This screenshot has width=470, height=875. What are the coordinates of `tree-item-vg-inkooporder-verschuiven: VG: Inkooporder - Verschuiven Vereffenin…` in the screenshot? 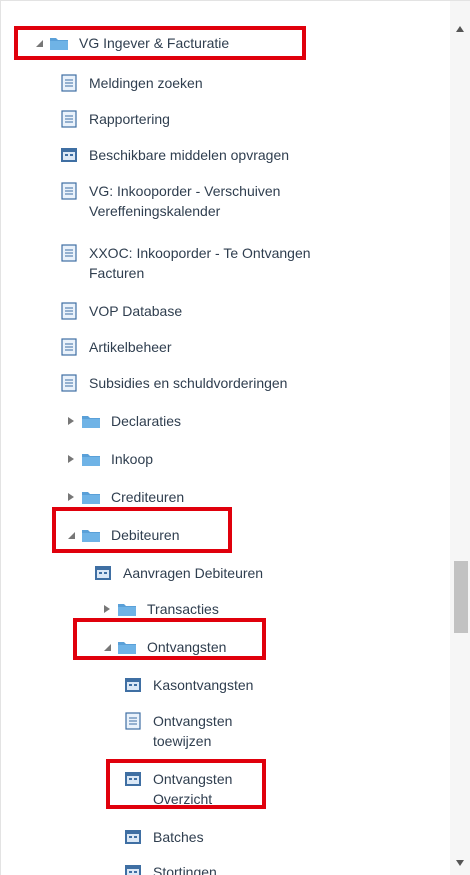 It's located at (209, 201).